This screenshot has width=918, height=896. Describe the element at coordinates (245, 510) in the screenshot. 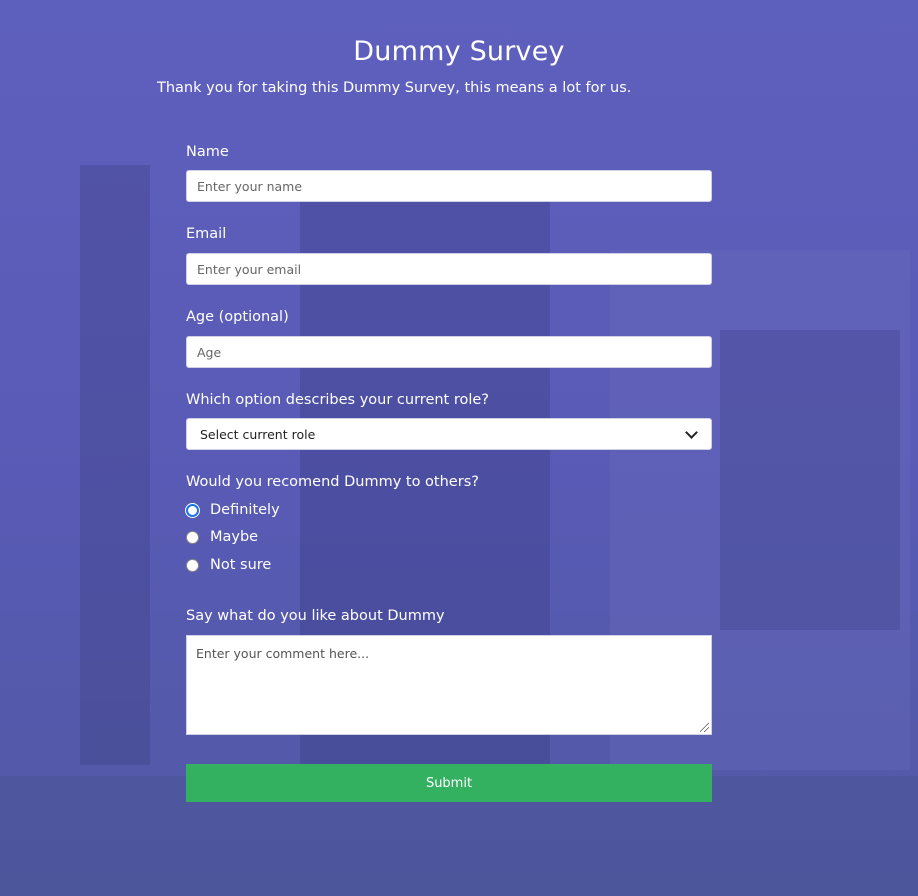

I see `radio-label: Definitely` at that location.